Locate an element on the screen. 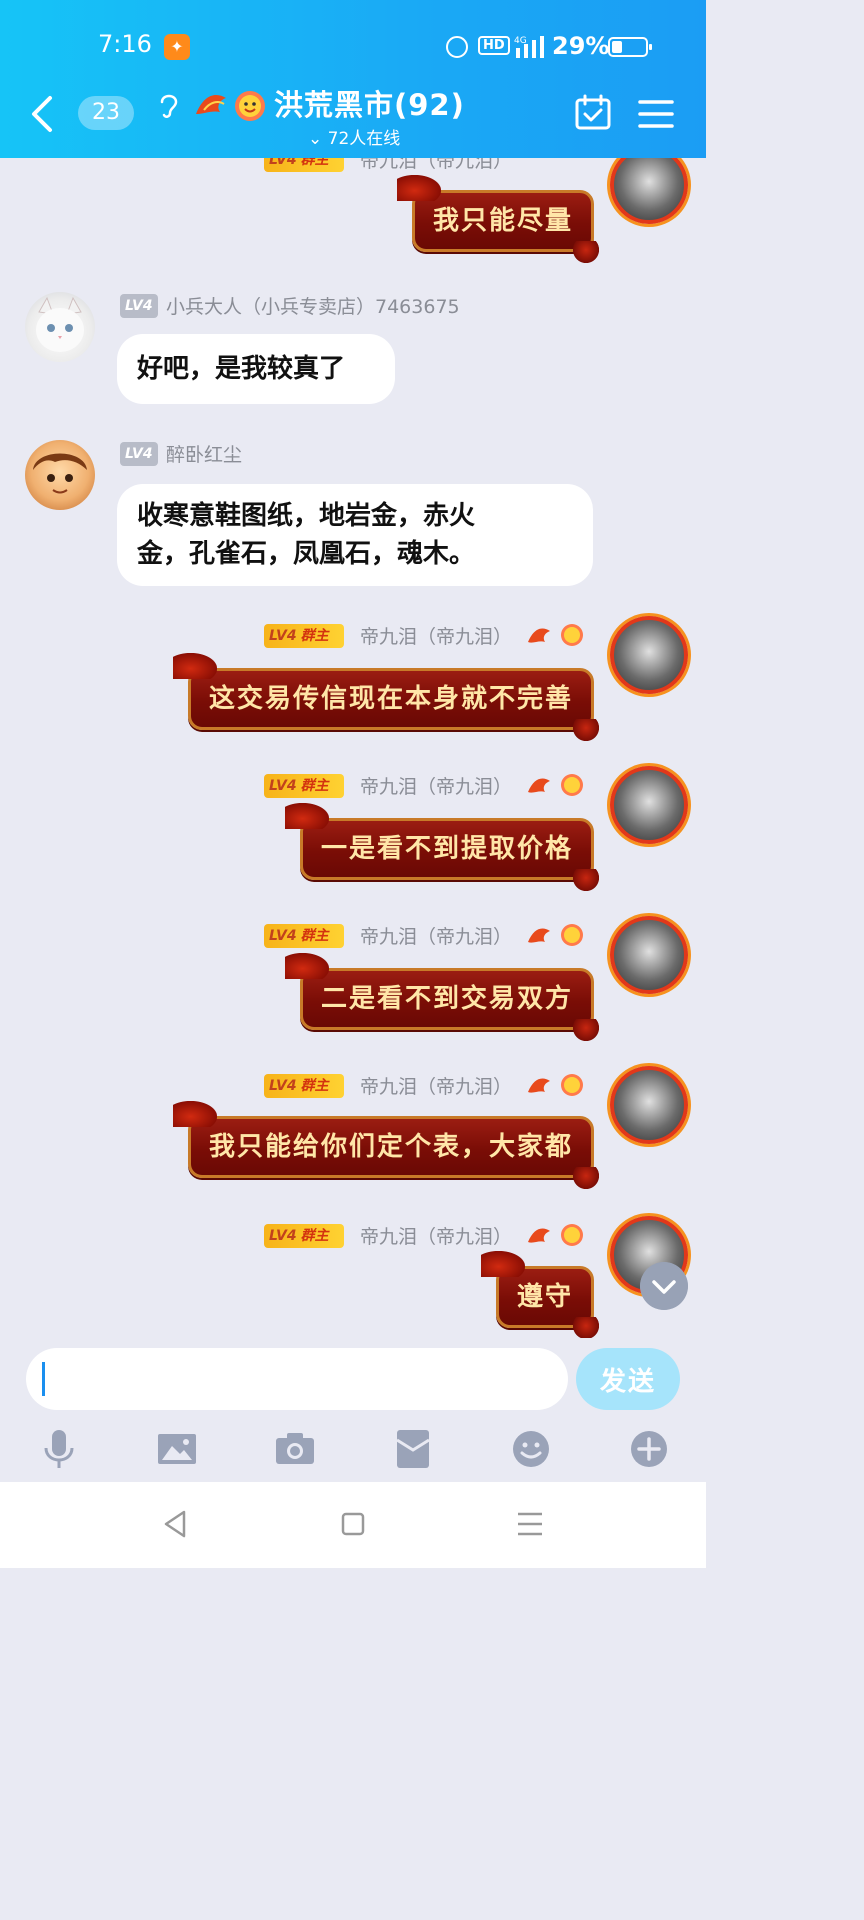 Image resolution: width=864 pixels, height=1920 pixels. signal-icon: 4G is located at coordinates (529, 47).